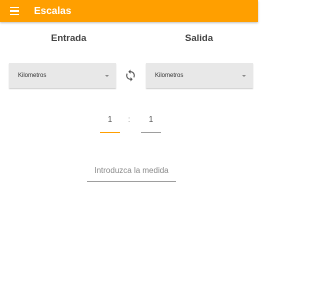 The image size is (320, 300). Describe the element at coordinates (151, 123) in the screenshot. I see `ratio-right-input: 1` at that location.